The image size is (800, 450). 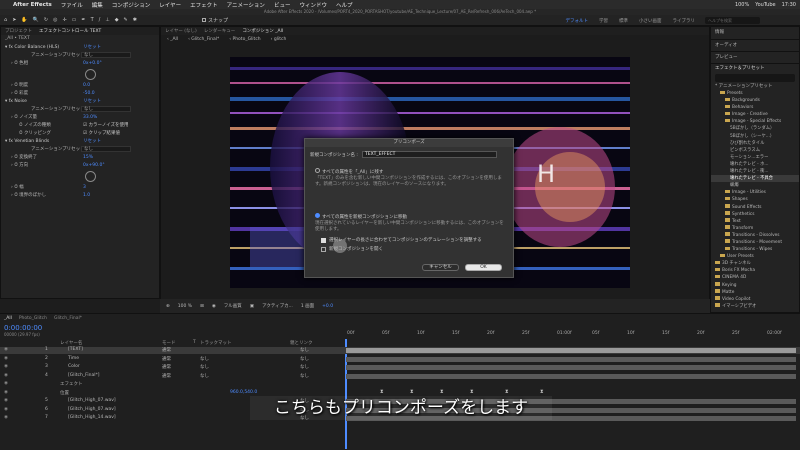 I want to click on brush-tool-icon: /, so click(x=100, y=20).